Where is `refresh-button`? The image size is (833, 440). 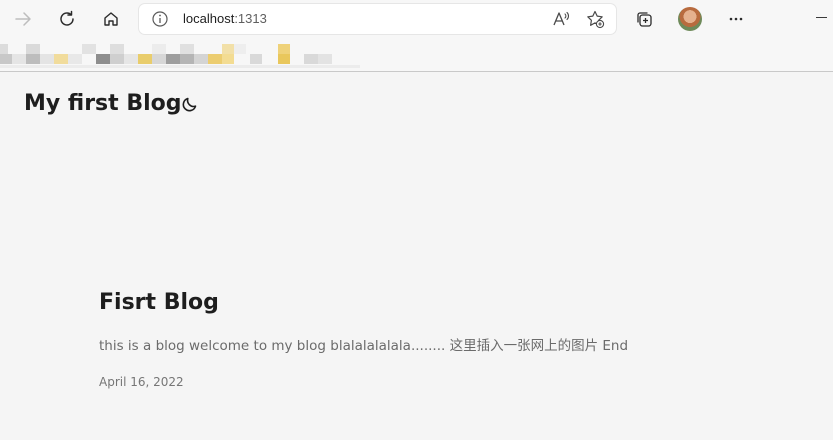
refresh-button is located at coordinates (67, 19).